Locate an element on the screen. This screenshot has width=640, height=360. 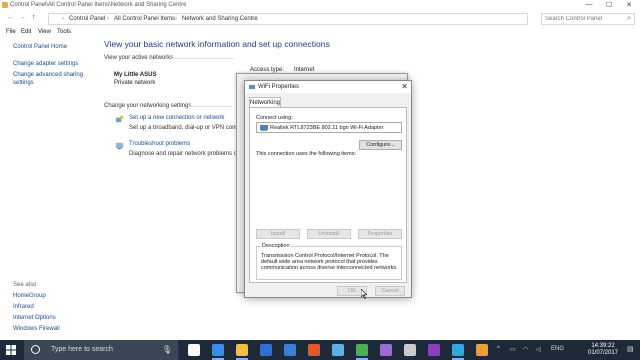
menu-bar: File Edit View Tools is located at coordinates (320, 32).